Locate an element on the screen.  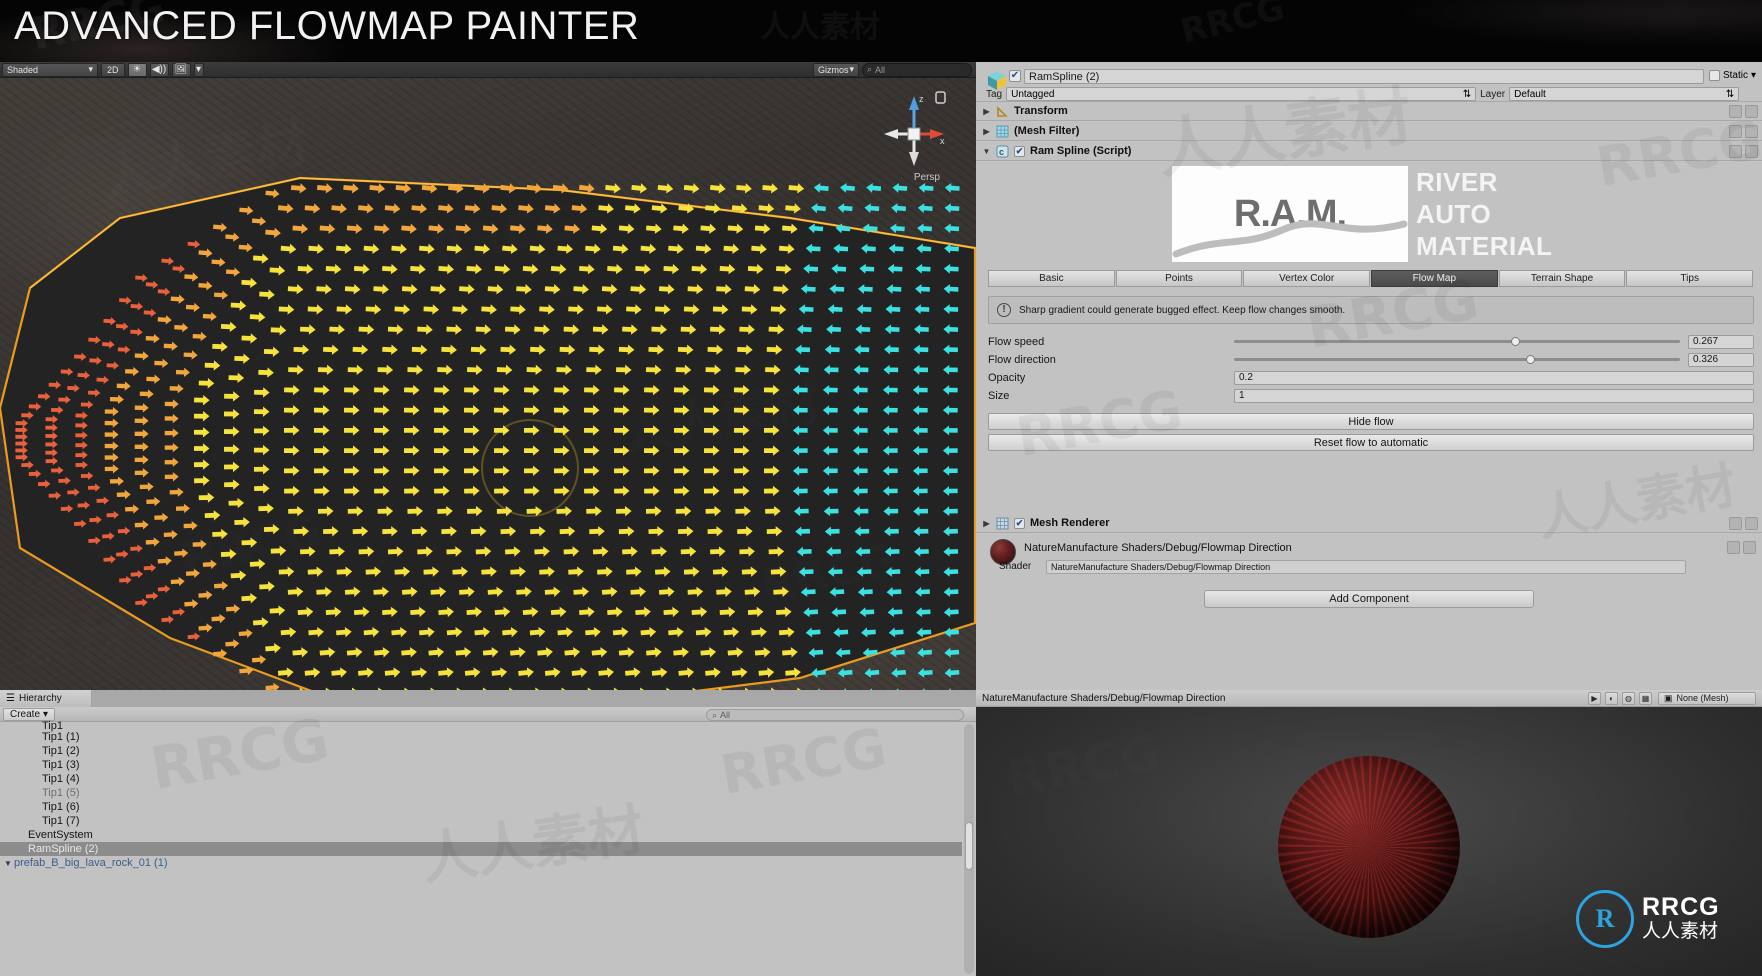
hierarchy-item-label: Tip1 (4) is located at coordinates (61, 779).